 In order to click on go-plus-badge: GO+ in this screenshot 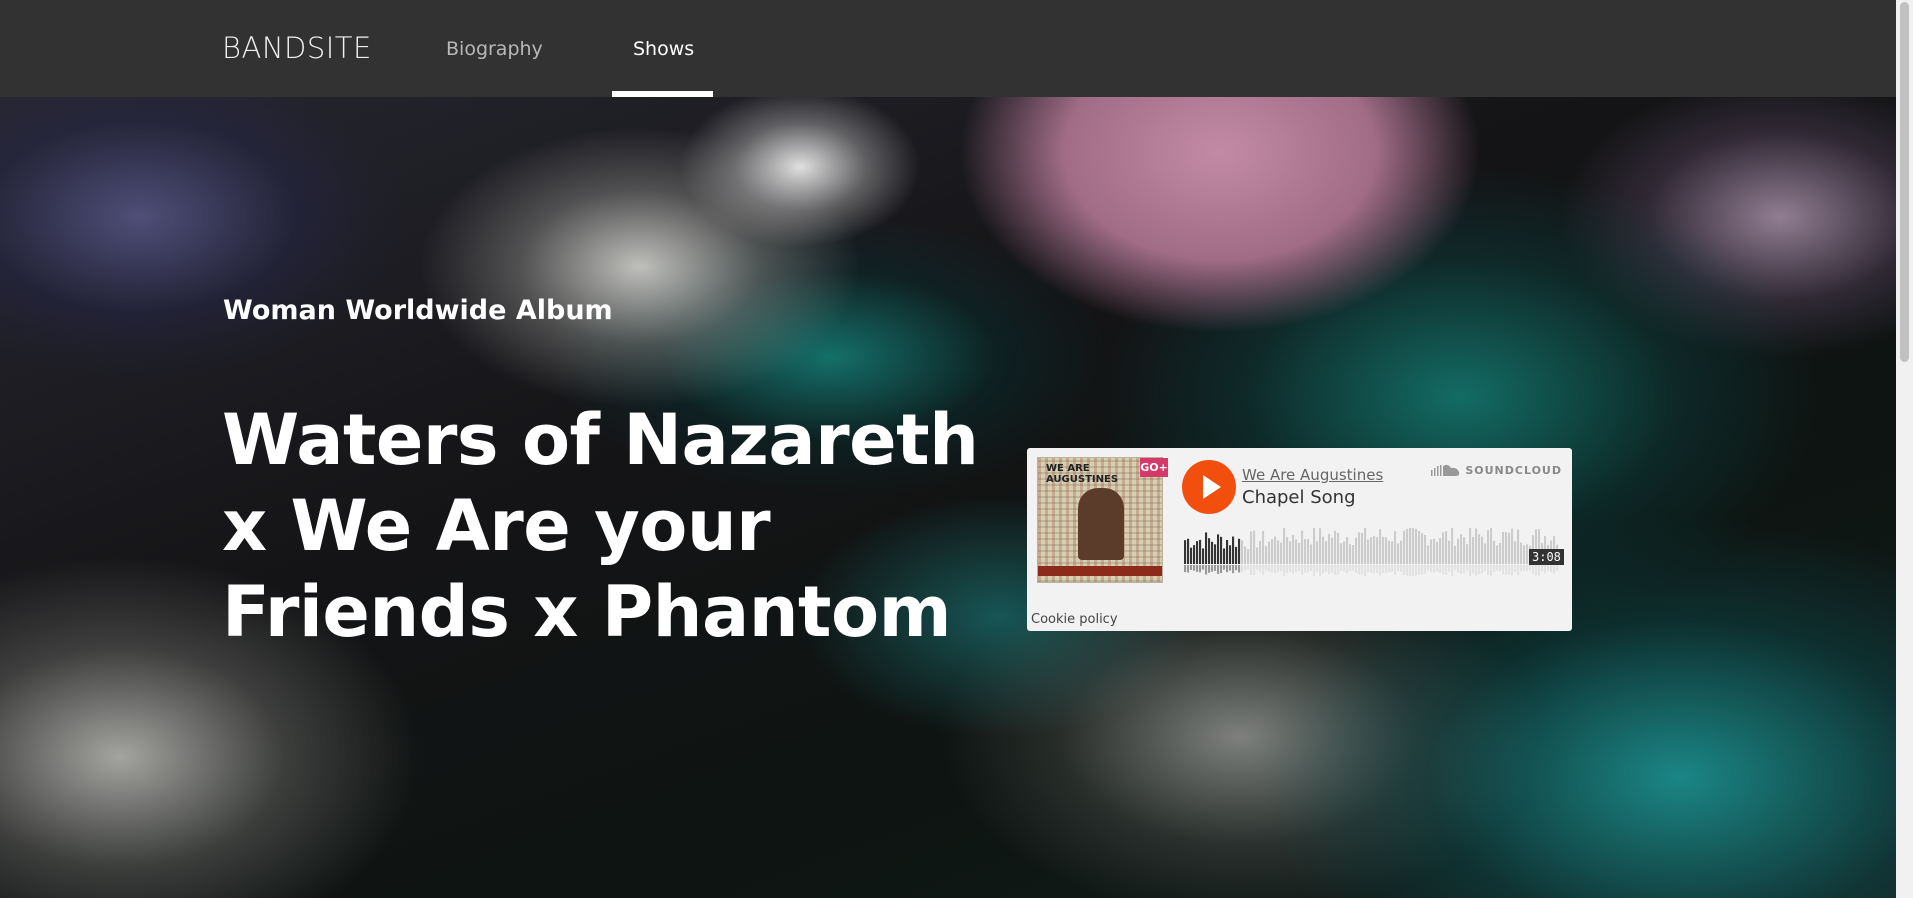, I will do `click(1154, 467)`.